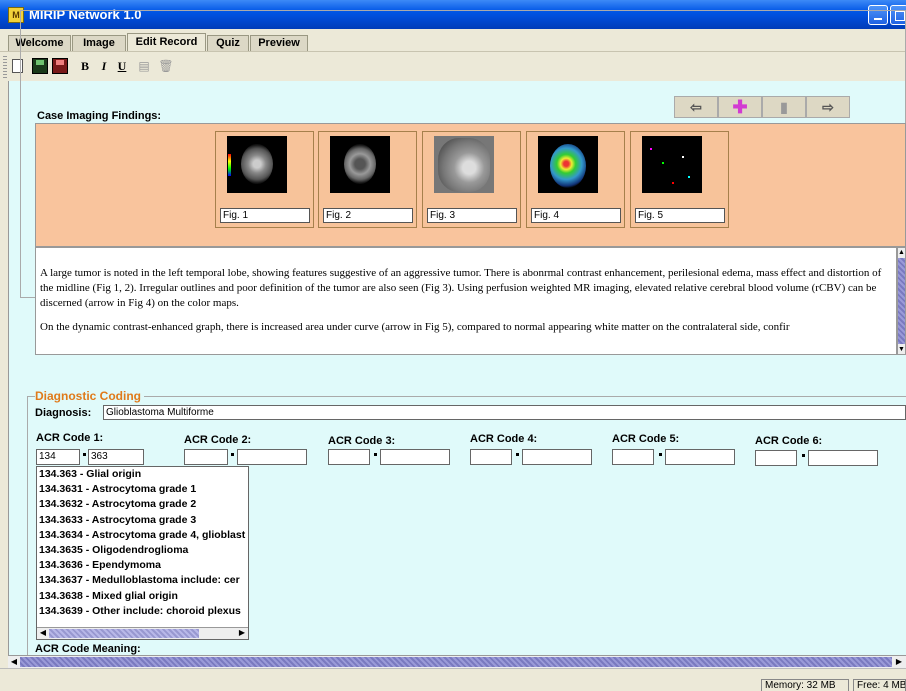 Image resolution: width=906 pixels, height=691 pixels. I want to click on figure-caption-input: Fig. 1, so click(265, 215).